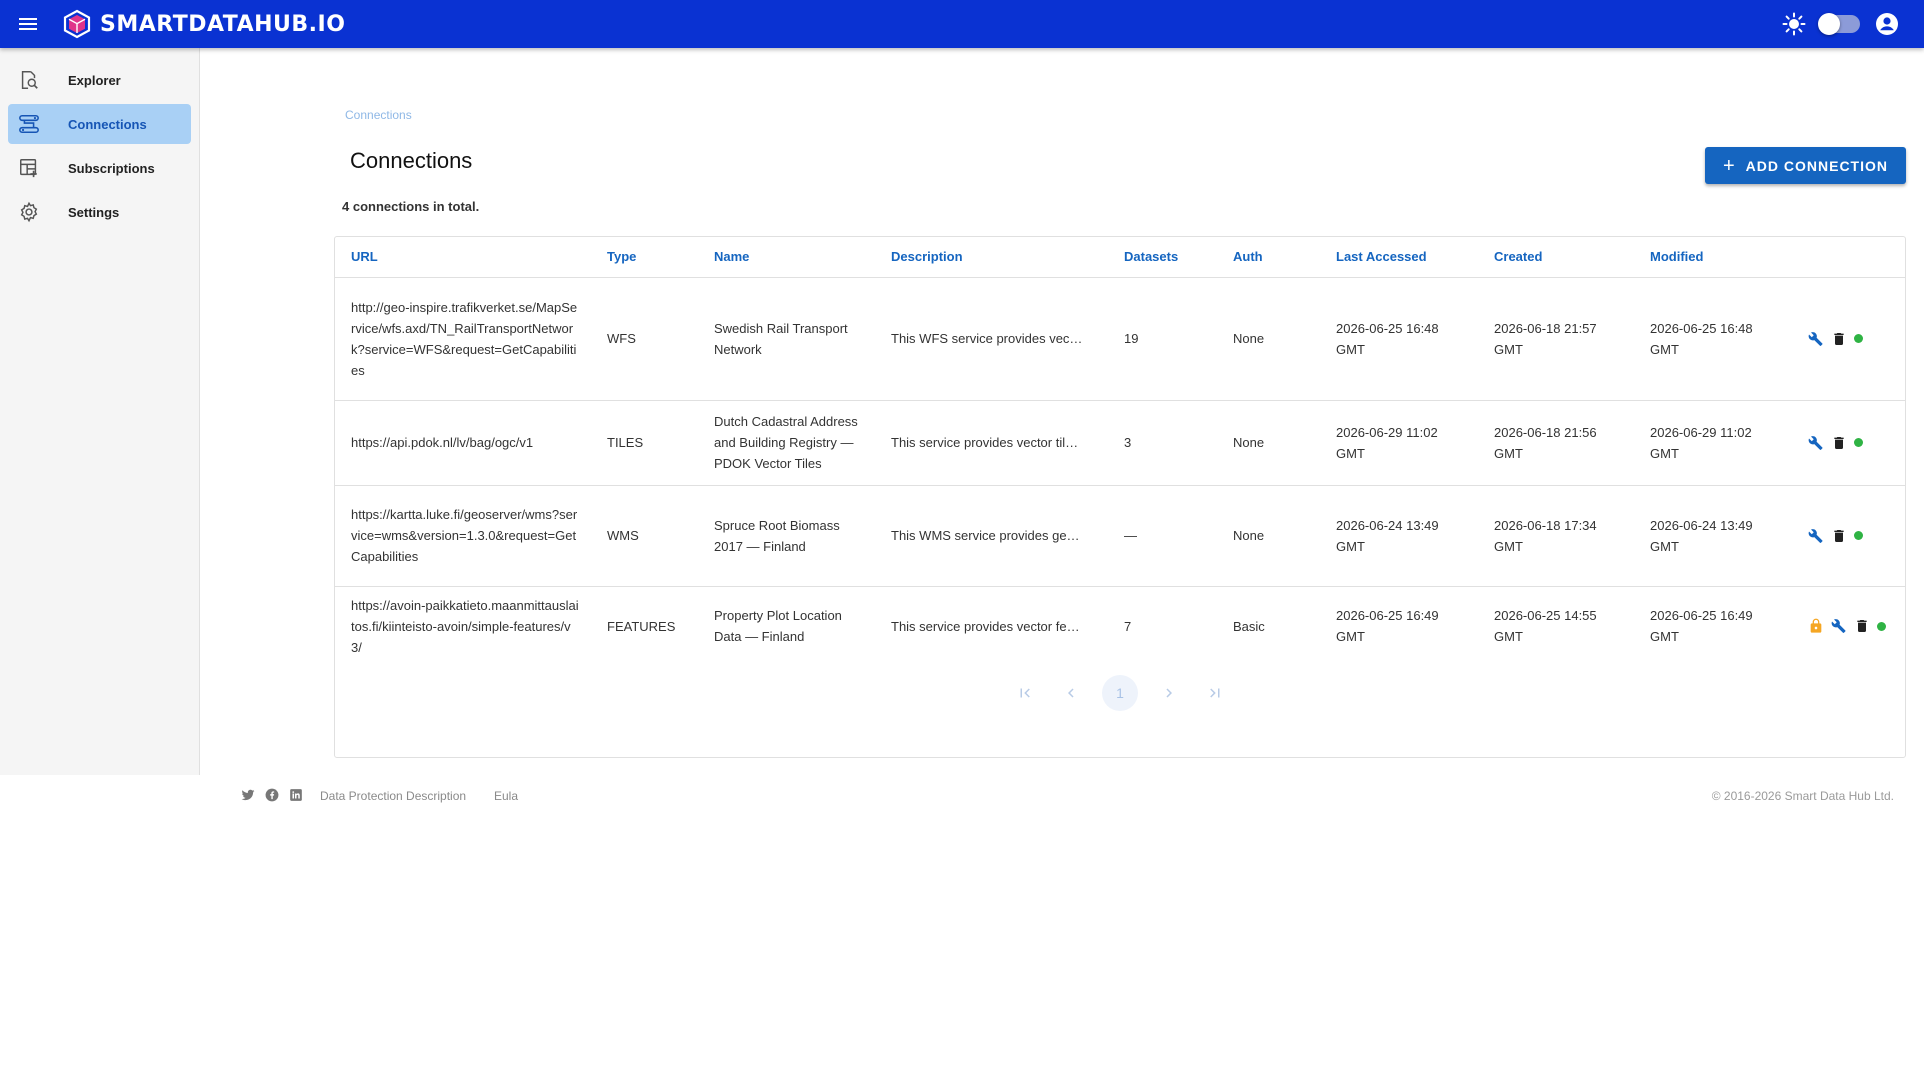  I want to click on pagination: 1, so click(1120, 693).